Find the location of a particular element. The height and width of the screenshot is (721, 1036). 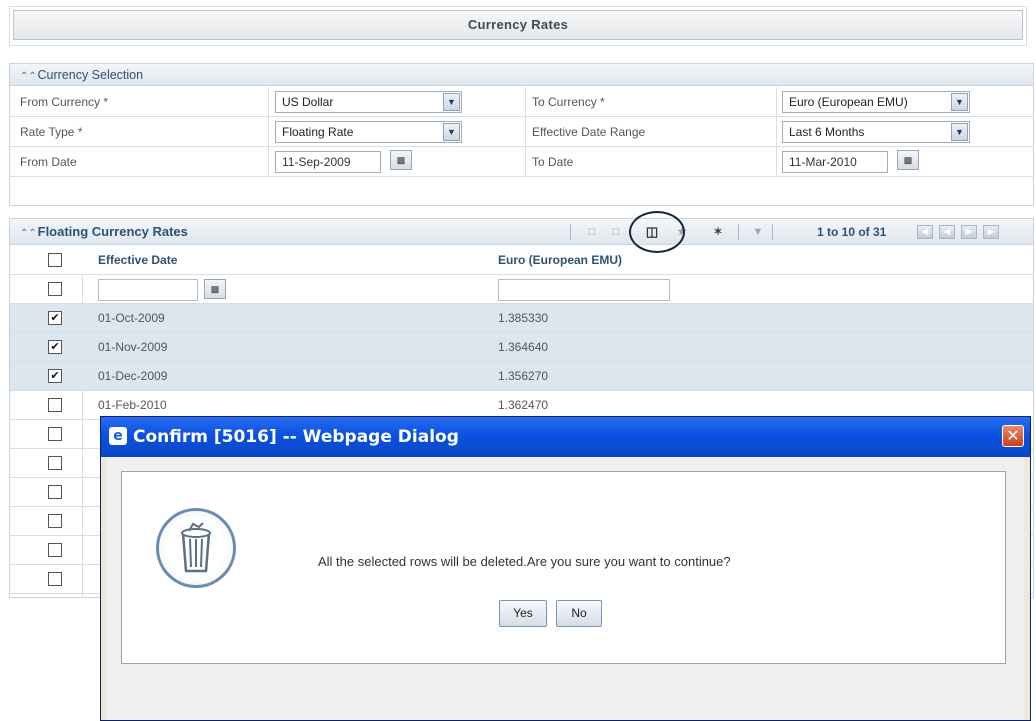

to-date-label: To Date is located at coordinates (553, 162).